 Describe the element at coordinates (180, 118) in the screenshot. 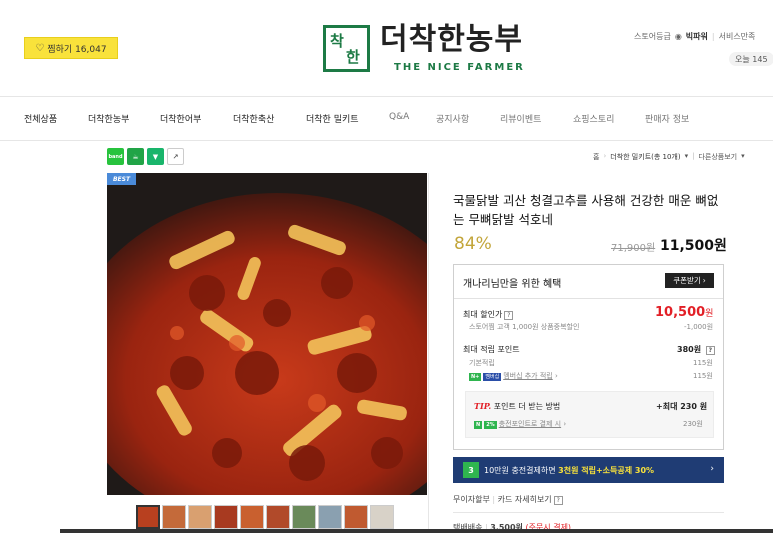

I see `nav-item-fisher: 더착한어부` at that location.